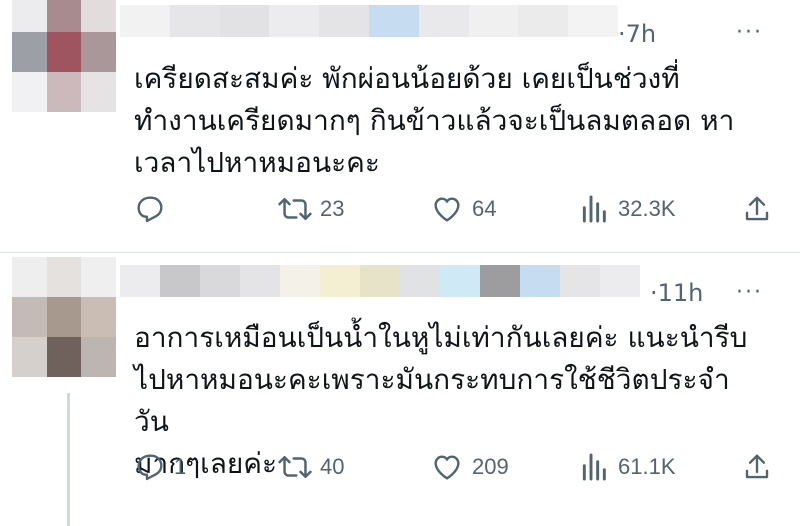 The width and height of the screenshot is (800, 526). I want to click on views-button: 61.1K, so click(628, 467).